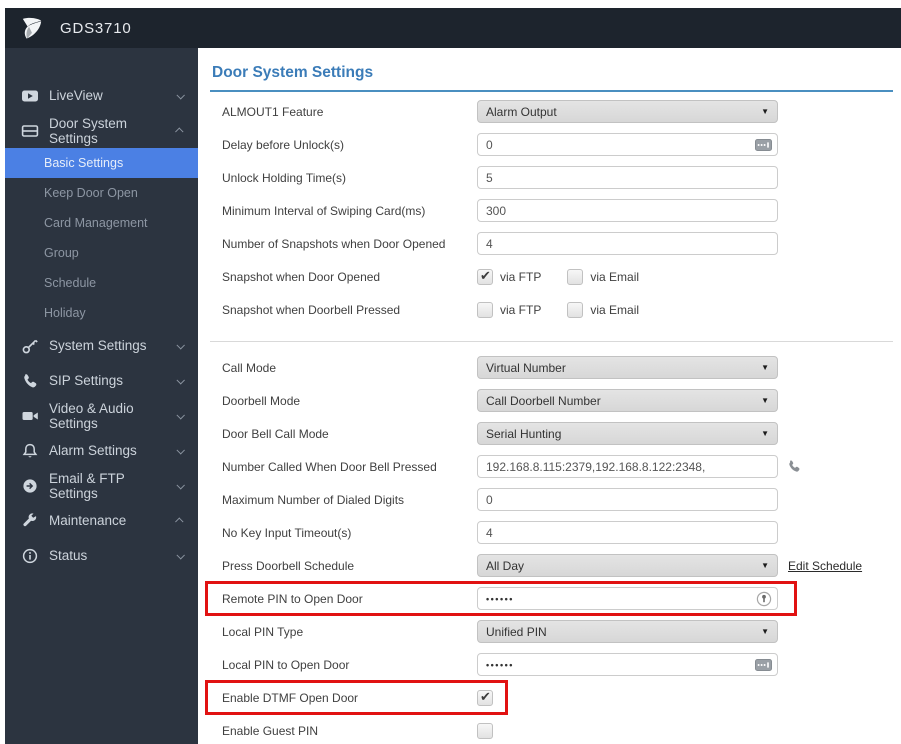 The height and width of the screenshot is (744, 901). I want to click on sidebar-item-video-audio-settings: Video & Audio Settings, so click(101, 415).